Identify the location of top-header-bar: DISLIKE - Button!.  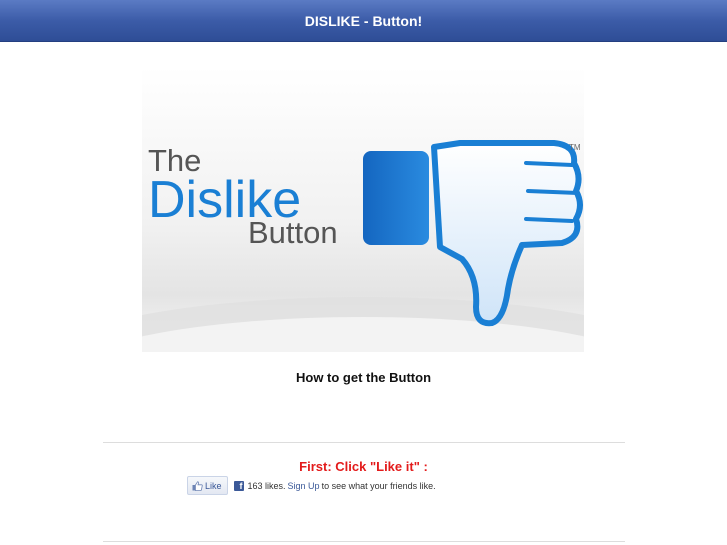
(363, 21).